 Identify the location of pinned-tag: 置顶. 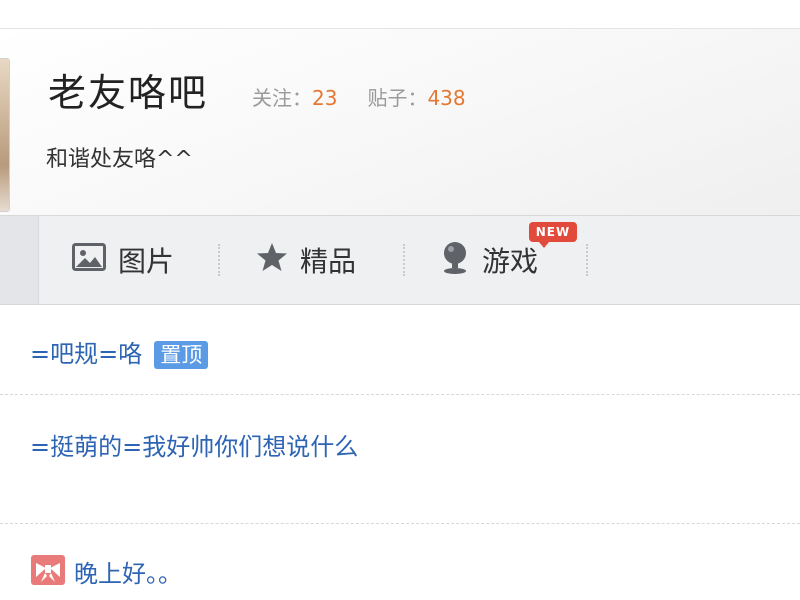
(181, 355).